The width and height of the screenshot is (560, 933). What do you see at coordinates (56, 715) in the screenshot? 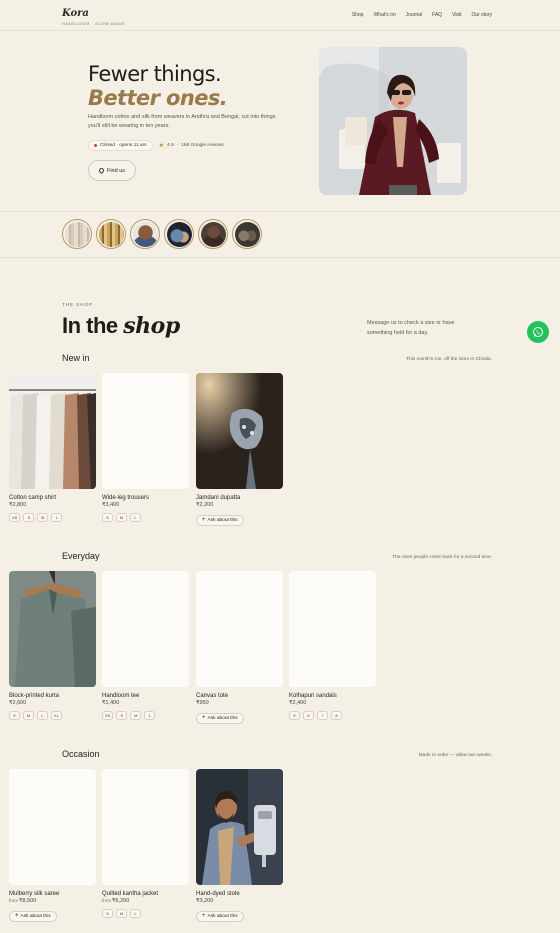
I see `size-option: XL` at bounding box center [56, 715].